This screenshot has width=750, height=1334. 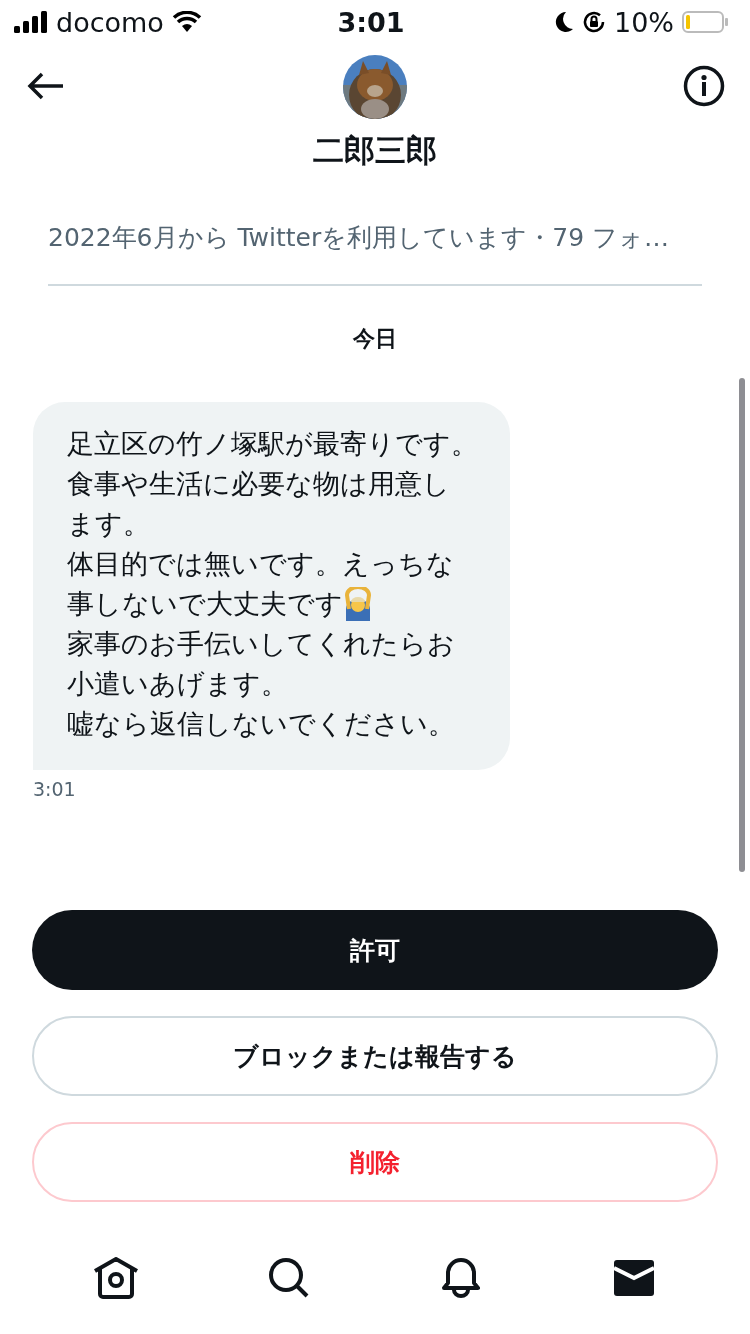 What do you see at coordinates (375, 150) in the screenshot?
I see `contact-name: 二郎三郎` at bounding box center [375, 150].